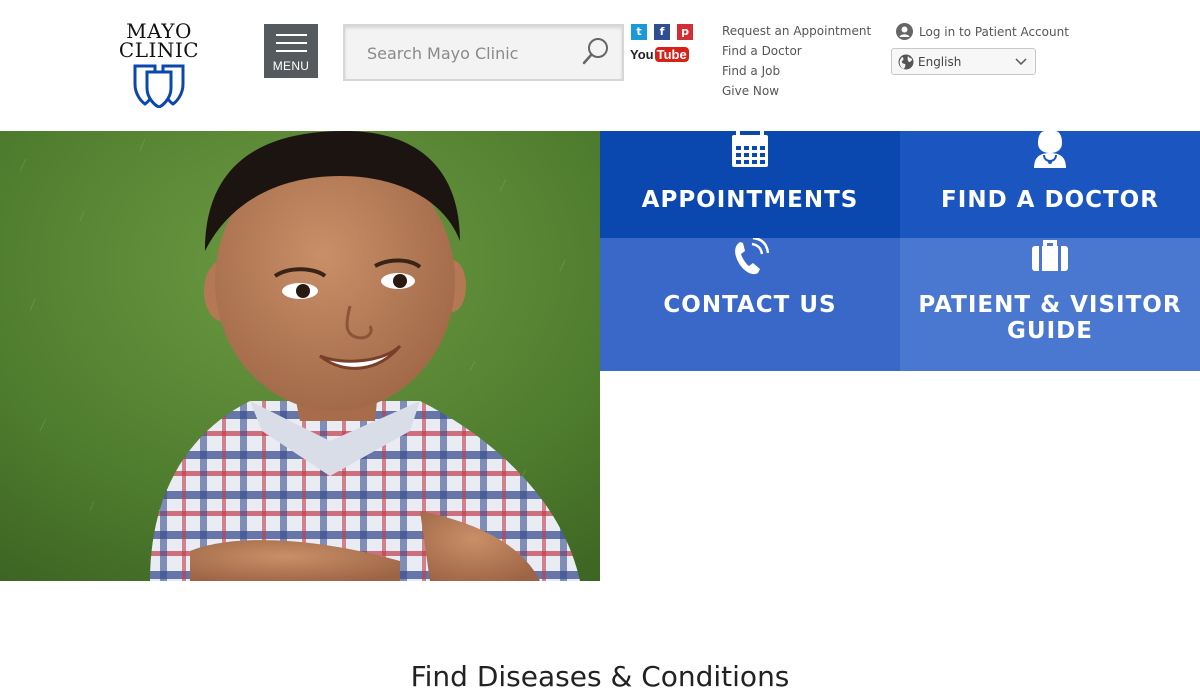 This screenshot has width=1200, height=700. What do you see at coordinates (159, 50) in the screenshot?
I see `logo-word-clinic: CLINIC` at bounding box center [159, 50].